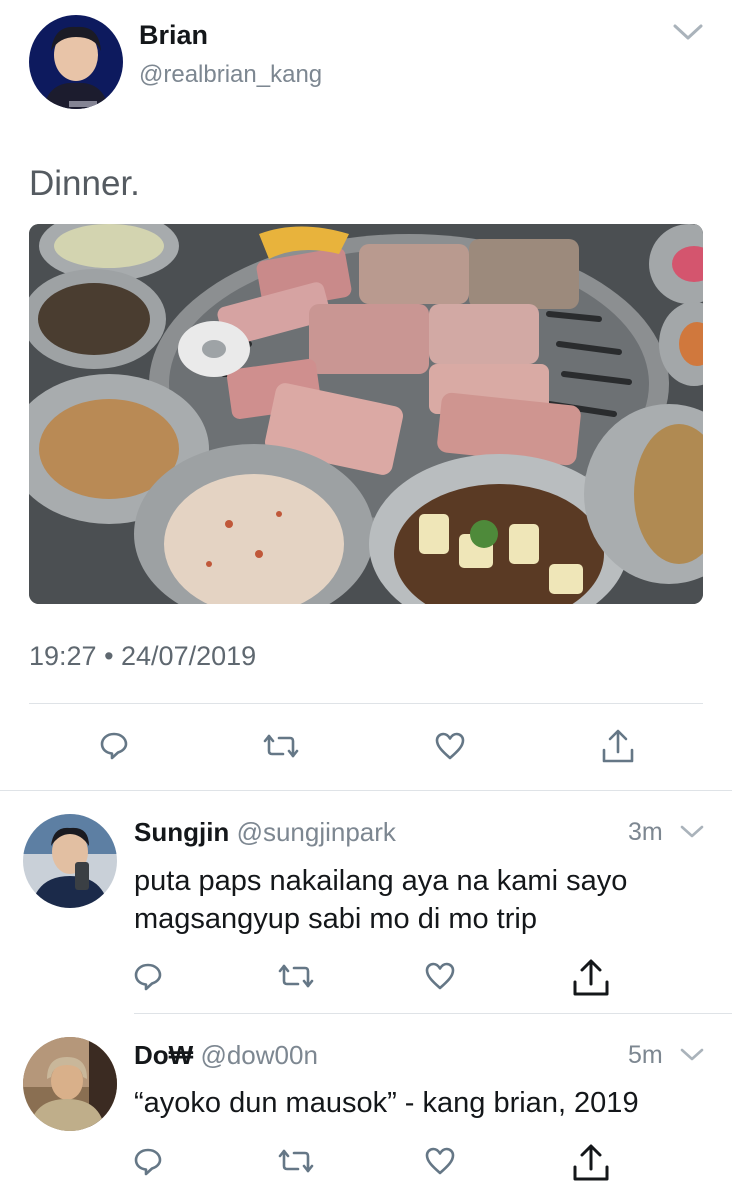 The width and height of the screenshot is (732, 1200). Describe the element at coordinates (181, 832) in the screenshot. I see `reply-author-name: Sungjin` at that location.